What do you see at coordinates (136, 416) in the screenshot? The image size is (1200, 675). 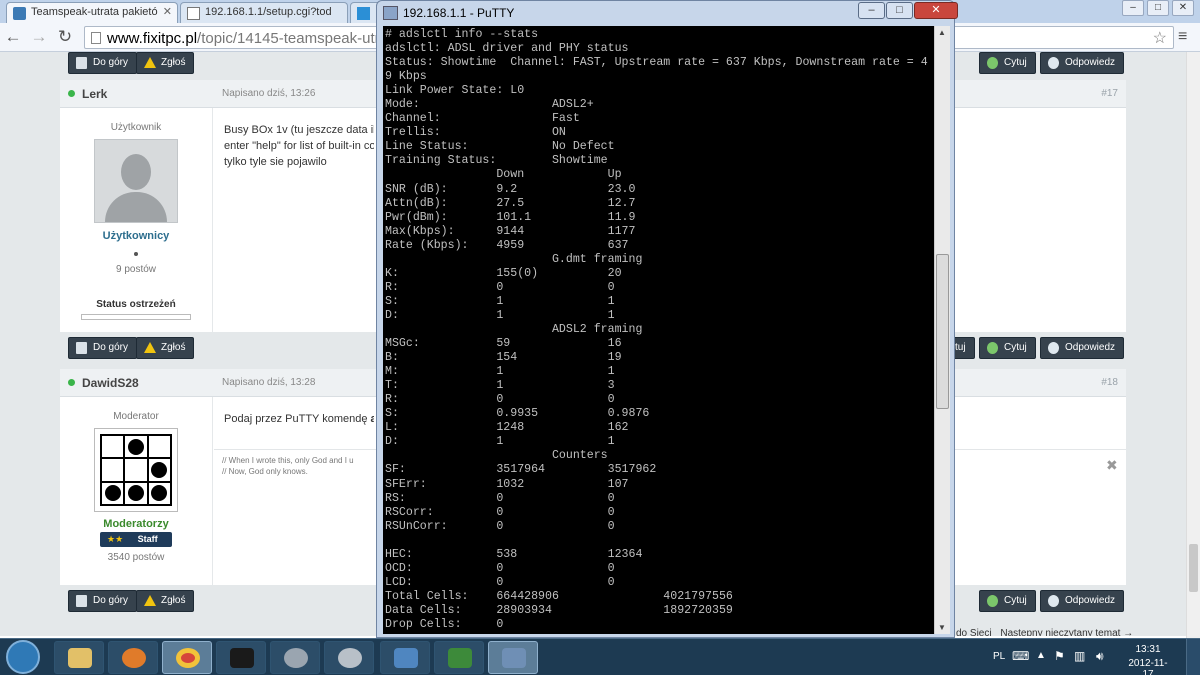 I see `user-role: Moderator` at bounding box center [136, 416].